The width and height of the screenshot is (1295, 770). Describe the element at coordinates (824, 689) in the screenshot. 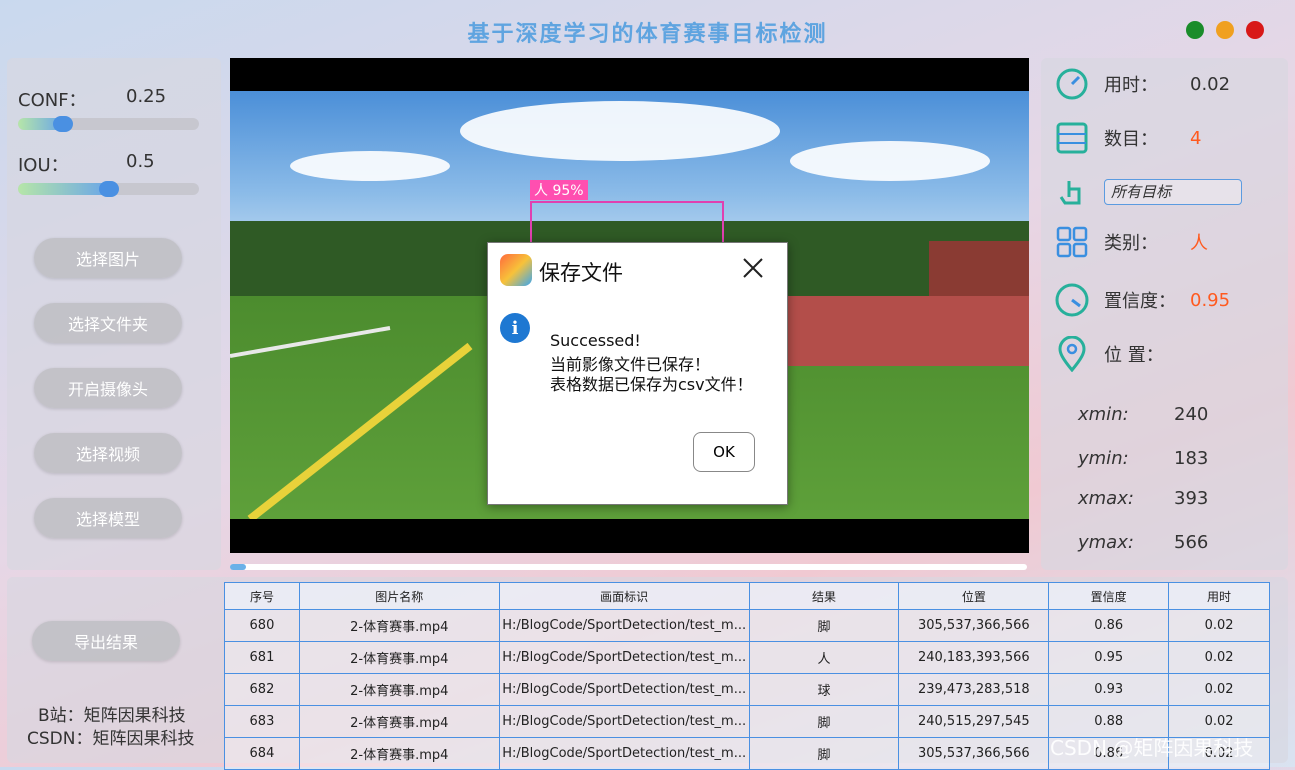

I see `table-cell: 球` at that location.